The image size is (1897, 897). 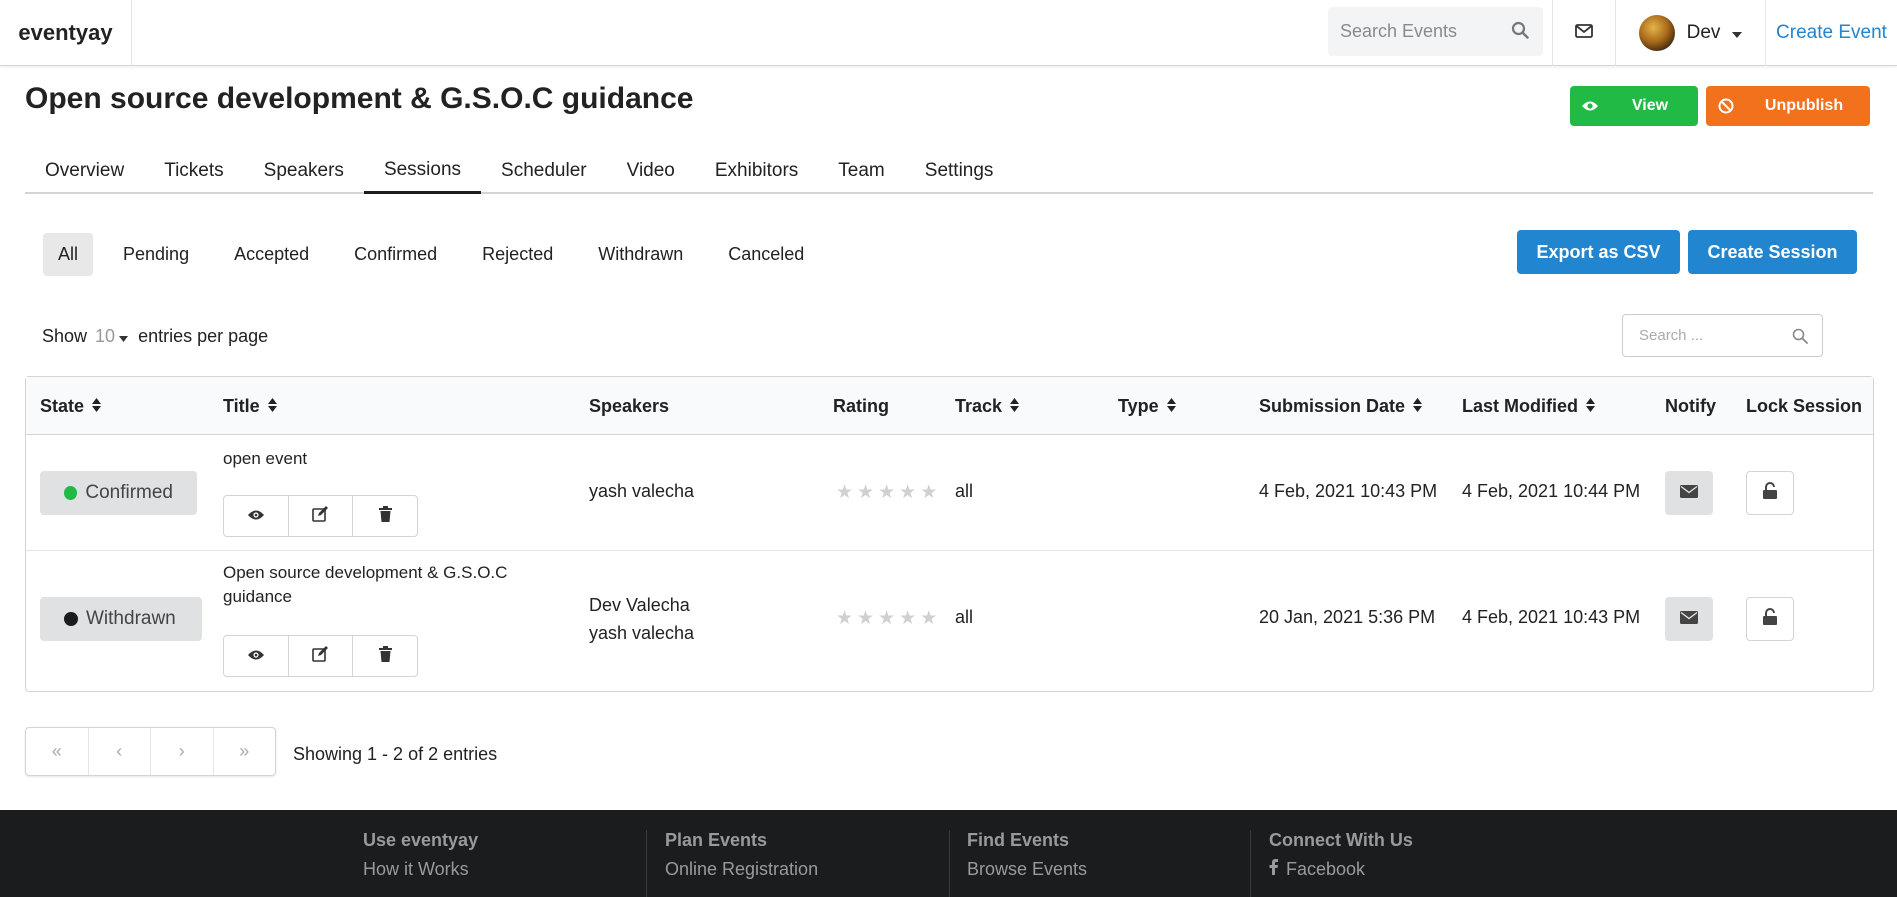 I want to click on header-speakers: Speakers, so click(x=629, y=405).